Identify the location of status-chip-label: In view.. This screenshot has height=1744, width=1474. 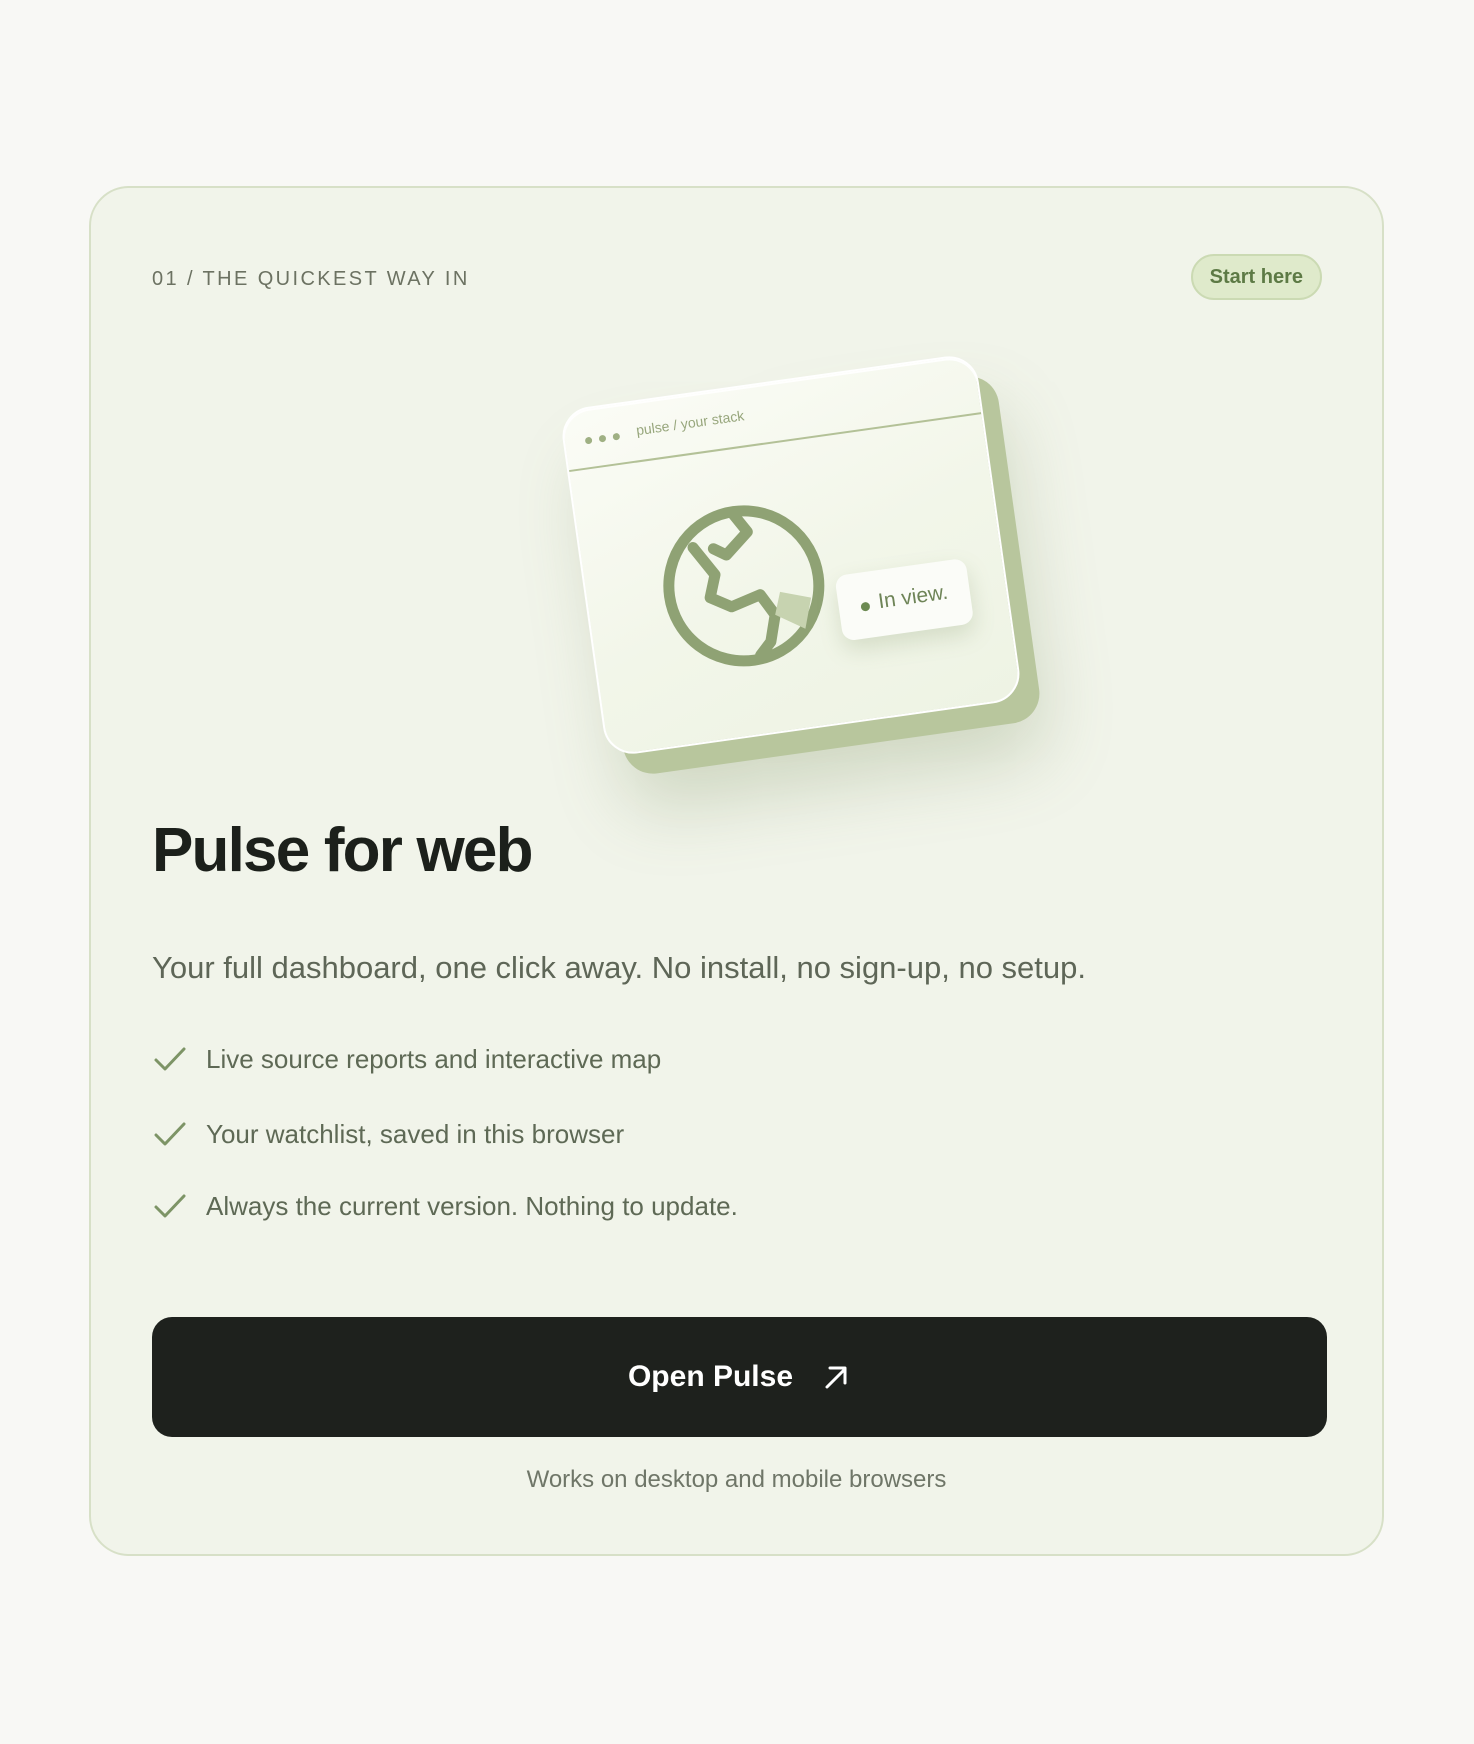
(913, 597).